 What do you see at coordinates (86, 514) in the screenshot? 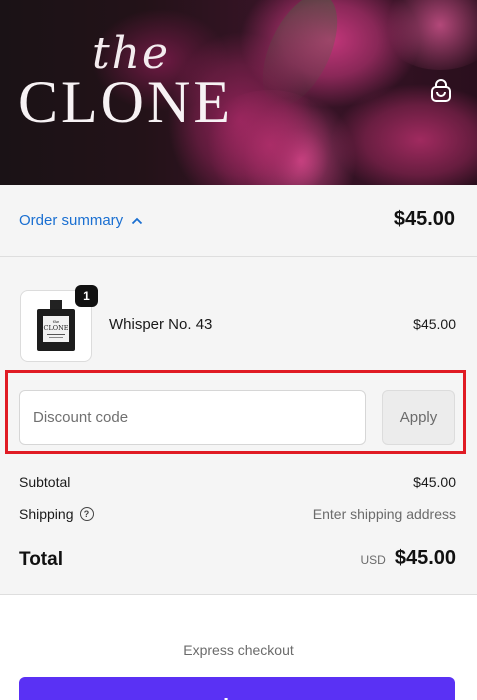
I see `question-circle-icon: ?` at bounding box center [86, 514].